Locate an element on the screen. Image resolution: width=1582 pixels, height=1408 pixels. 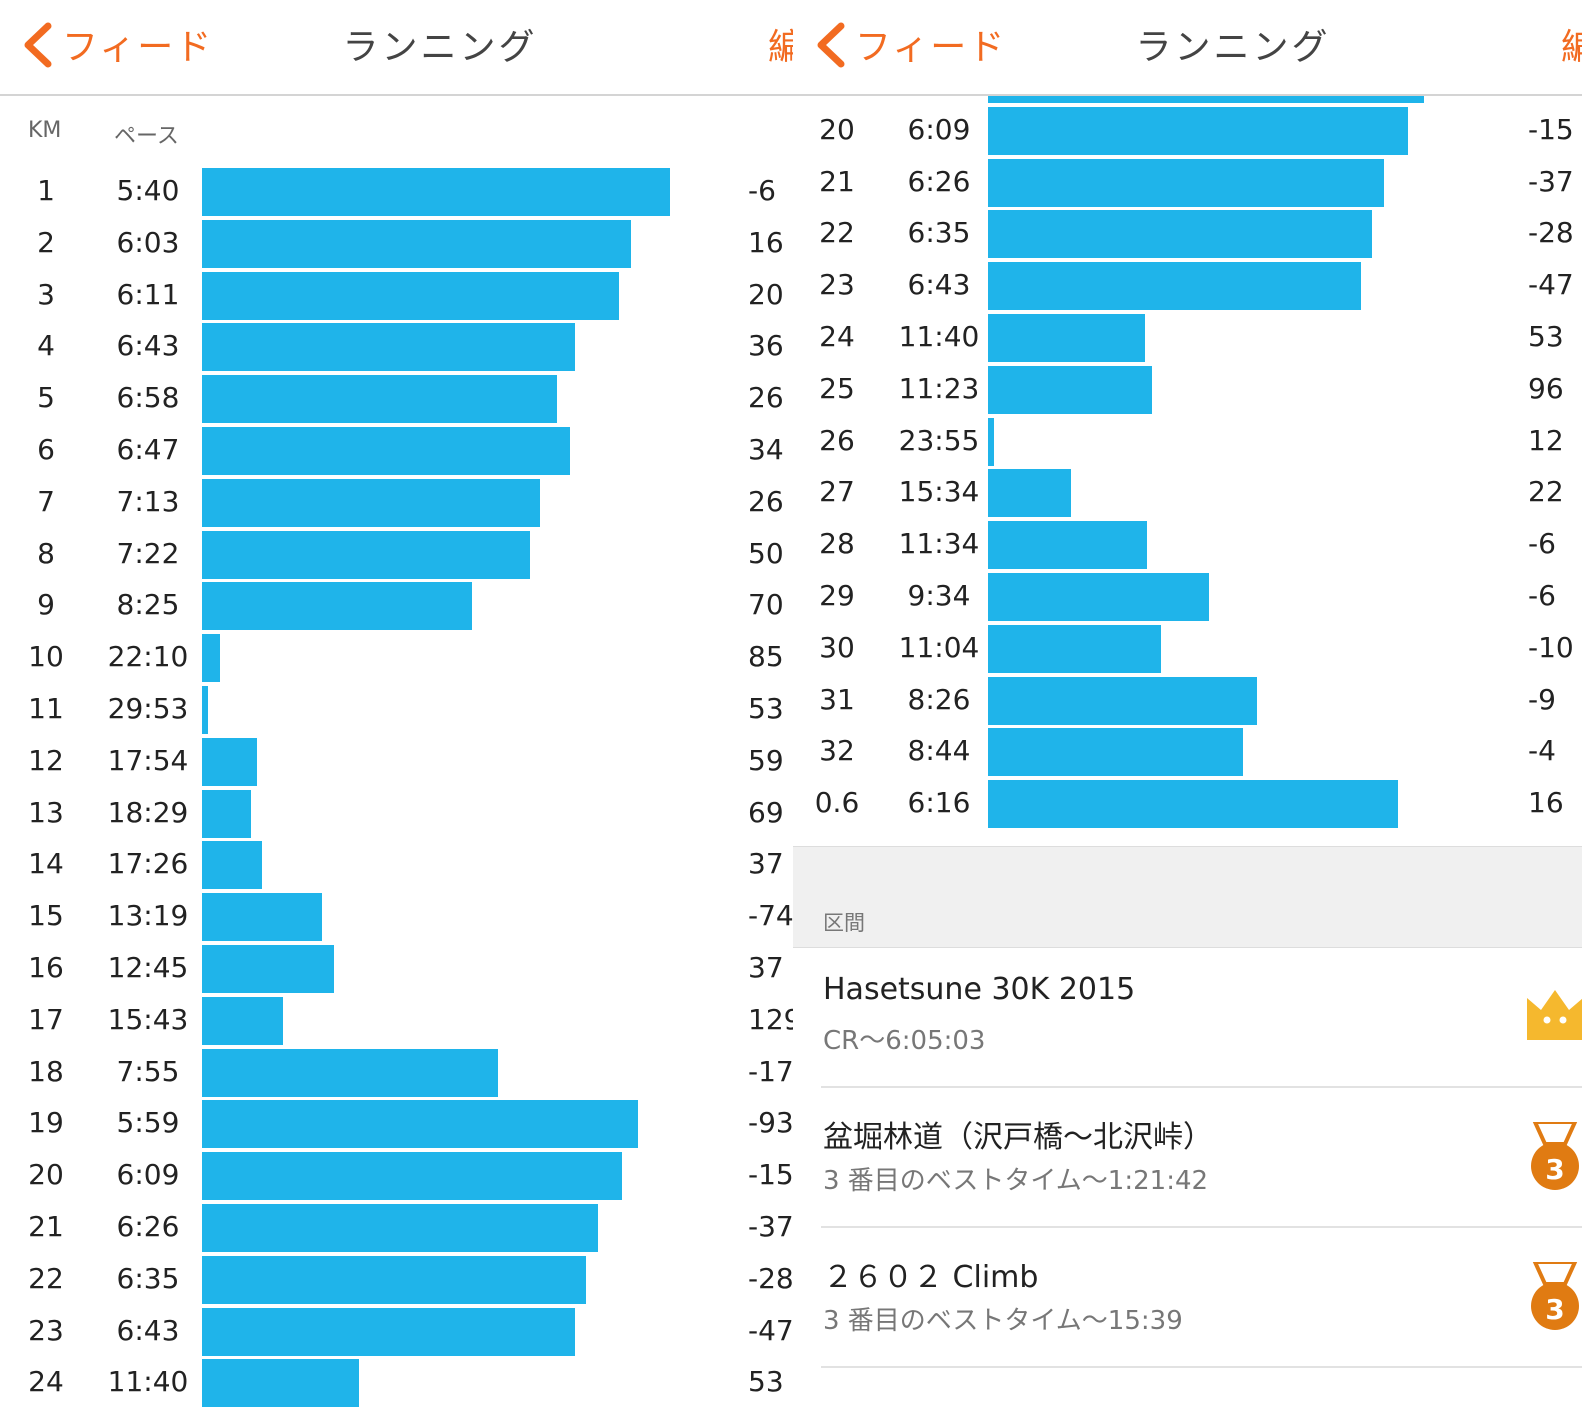
split-km: 13 is located at coordinates (46, 812).